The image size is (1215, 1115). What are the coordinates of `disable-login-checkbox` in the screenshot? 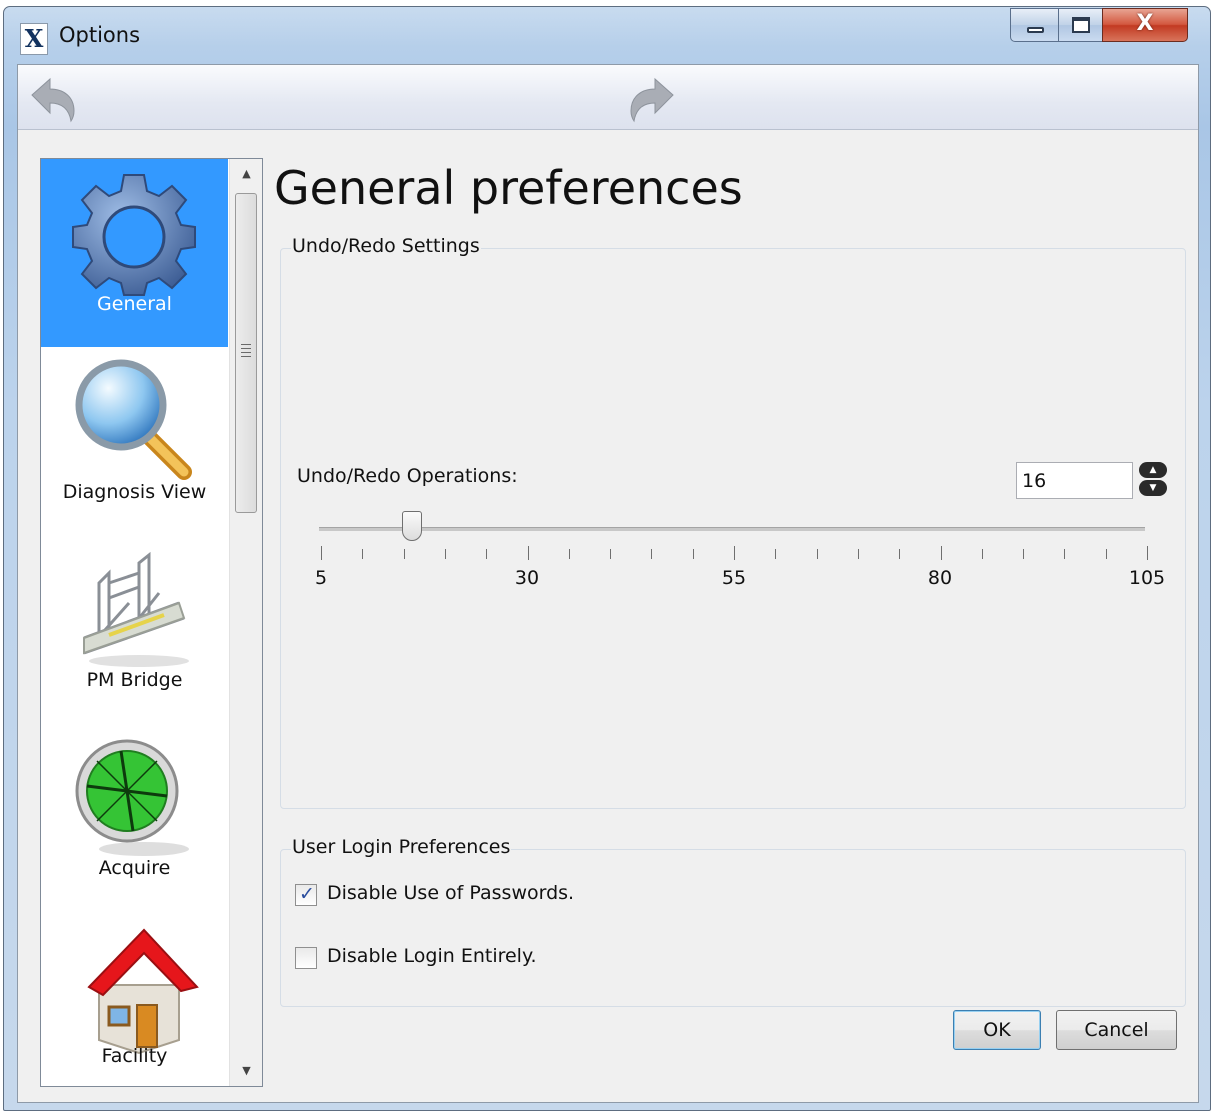 It's located at (306, 958).